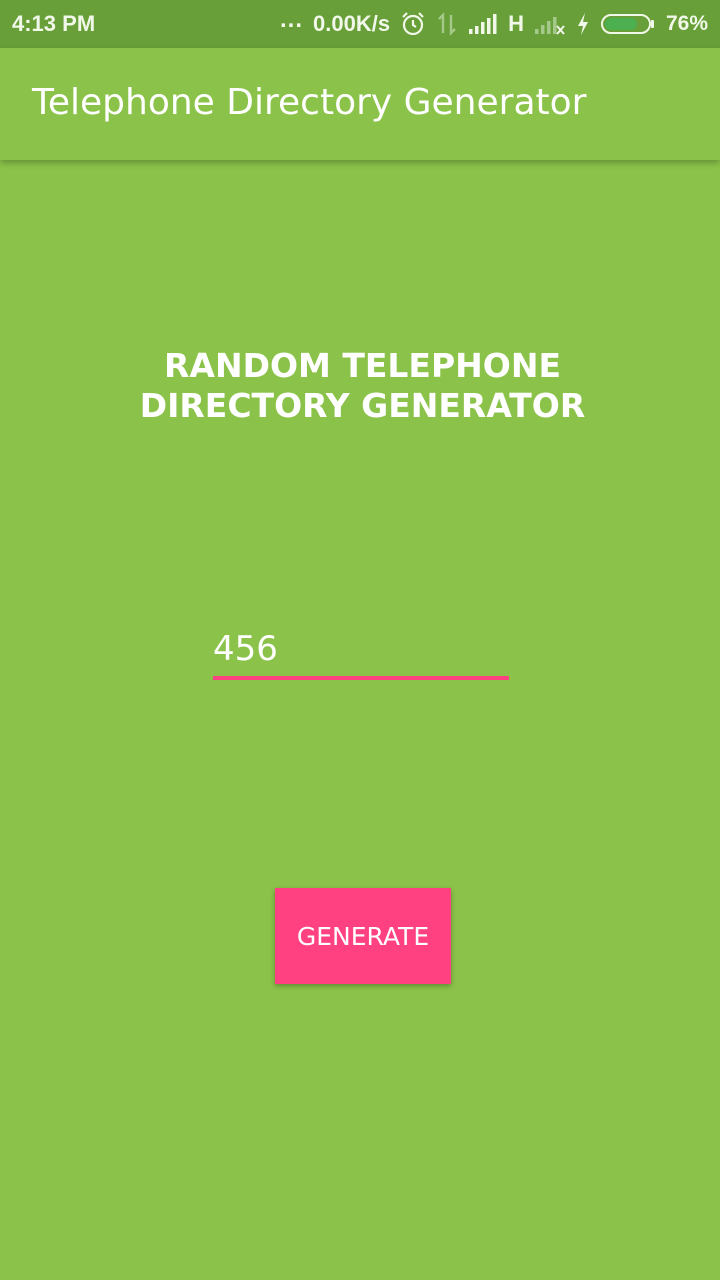  I want to click on network-type: H, so click(516, 23).